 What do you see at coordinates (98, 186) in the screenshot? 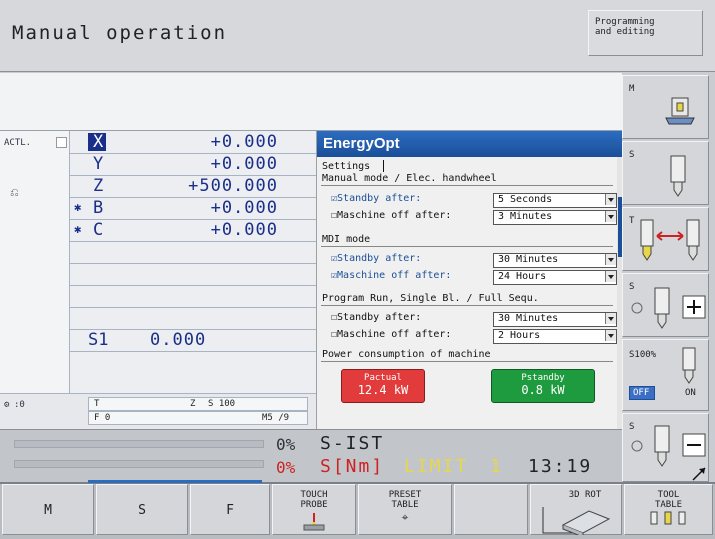
I see `axis-z-label: Z` at bounding box center [98, 186].